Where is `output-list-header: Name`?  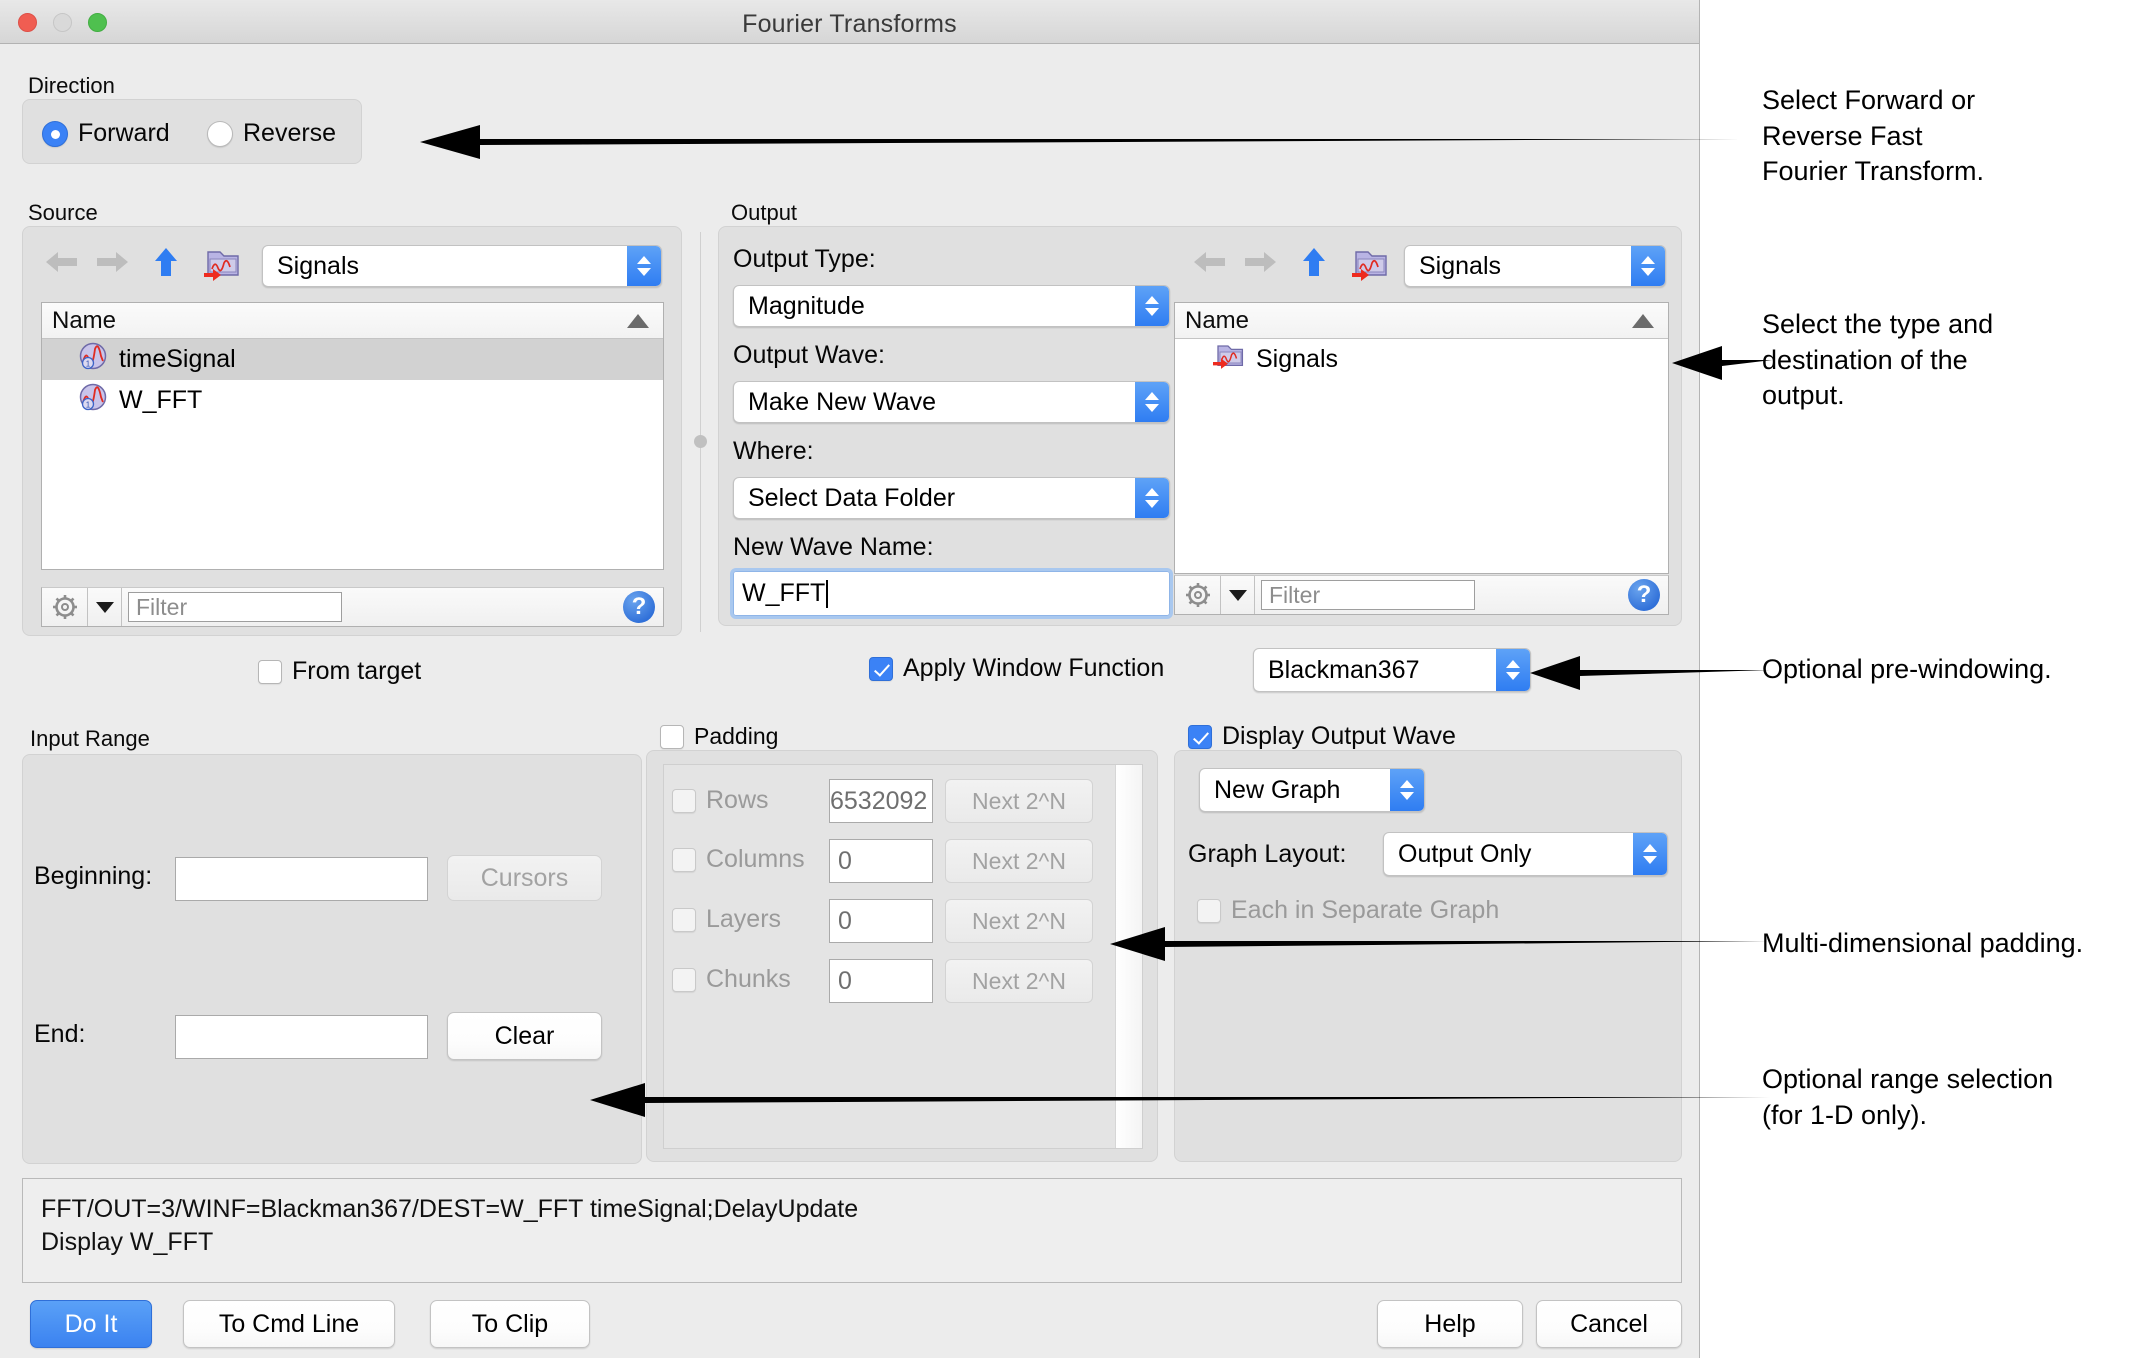
output-list-header: Name is located at coordinates (1421, 321).